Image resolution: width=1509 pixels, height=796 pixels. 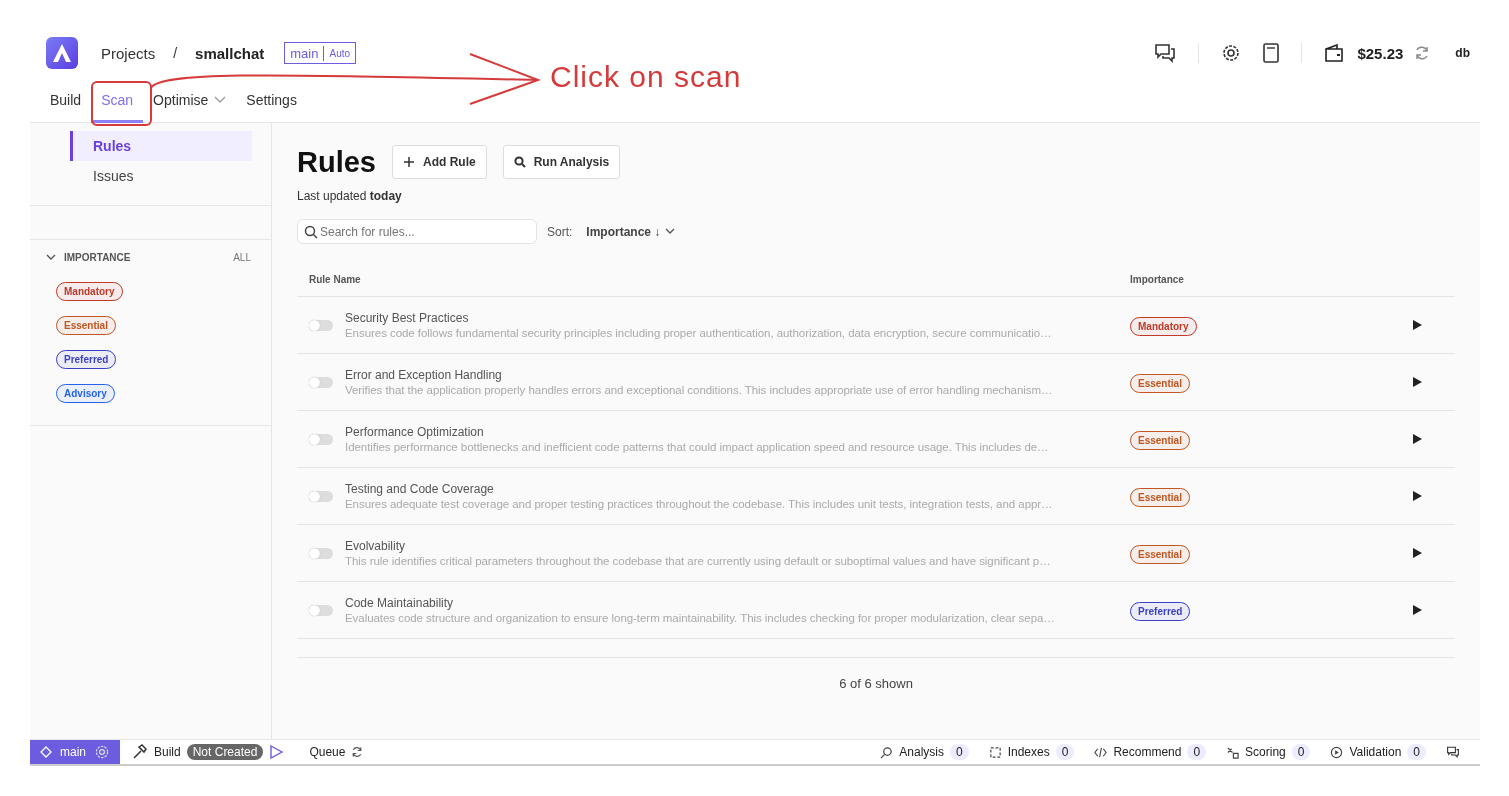 What do you see at coordinates (376, 546) in the screenshot?
I see `rule-name: Evolvability` at bounding box center [376, 546].